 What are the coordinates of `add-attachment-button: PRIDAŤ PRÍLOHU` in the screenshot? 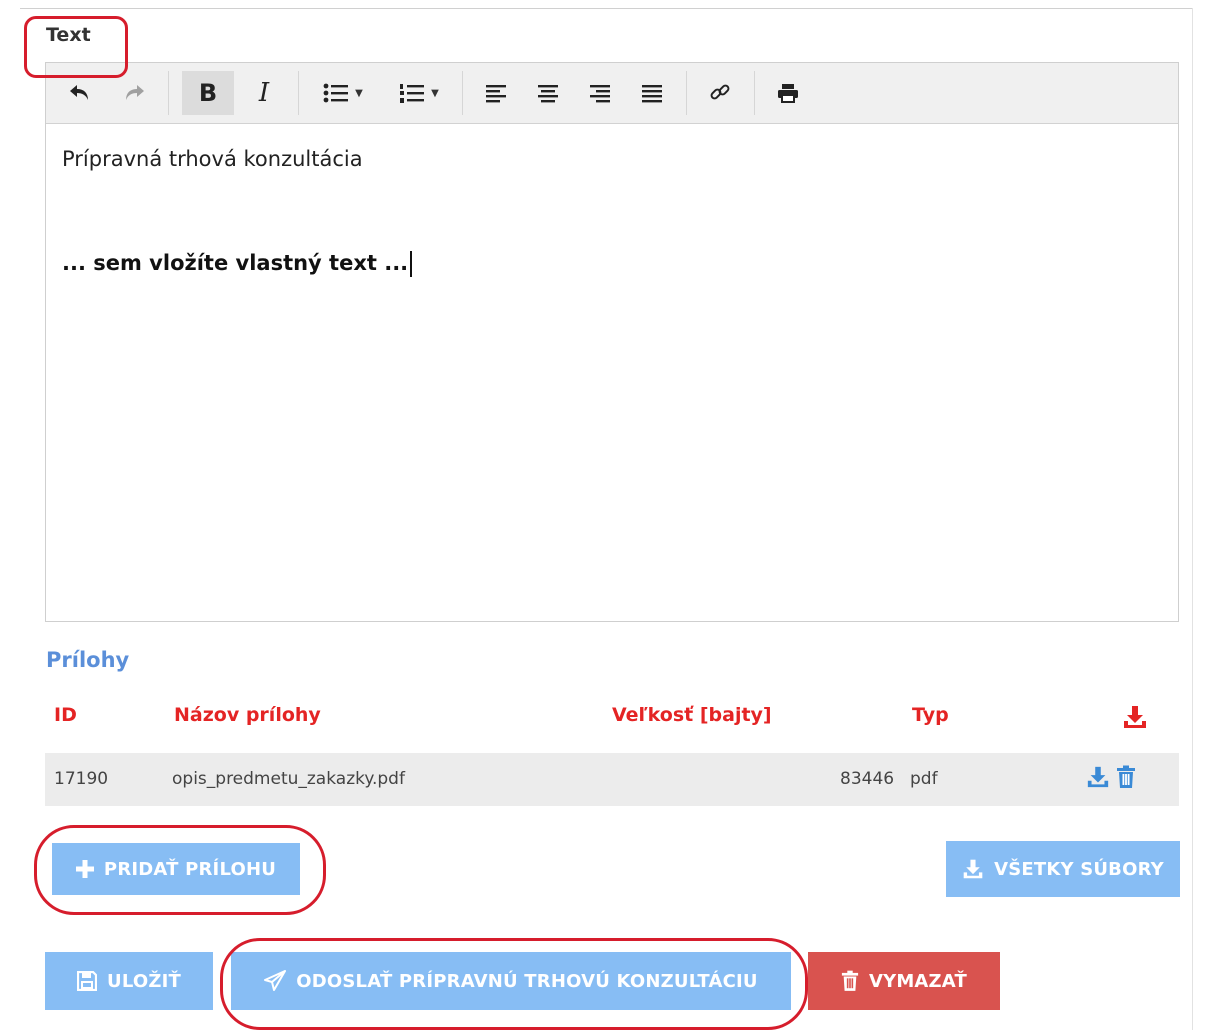 It's located at (176, 869).